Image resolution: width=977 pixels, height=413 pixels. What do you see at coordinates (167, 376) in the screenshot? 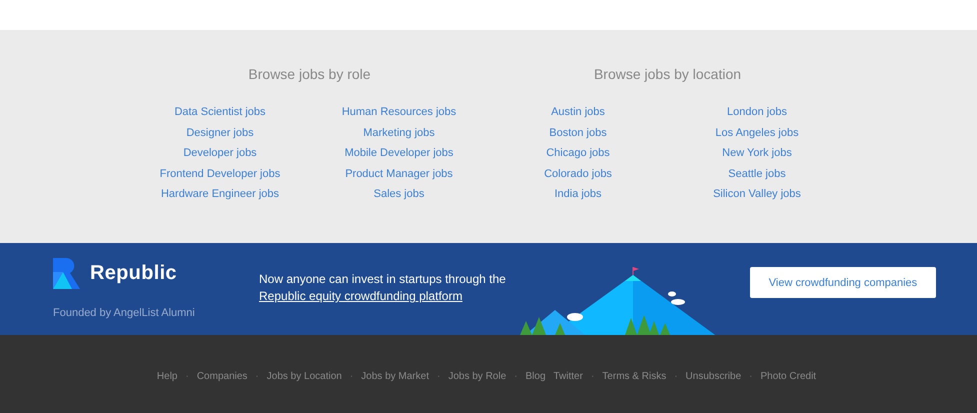
I see `footer-link: Help` at bounding box center [167, 376].